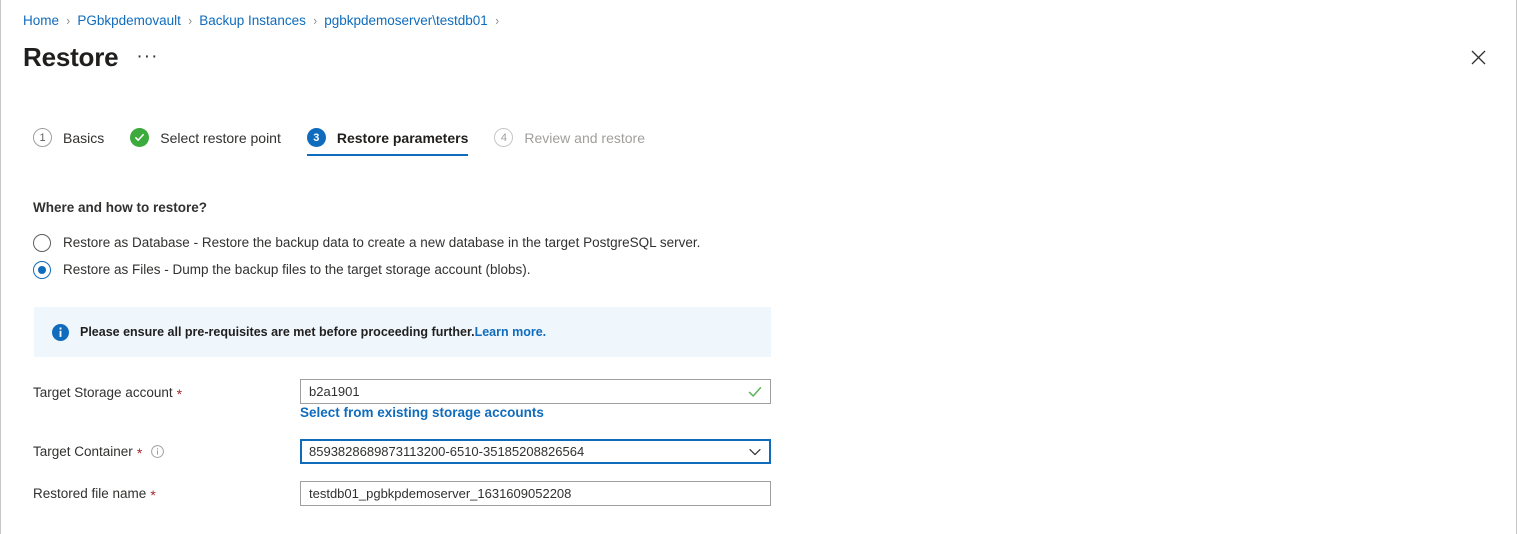 This screenshot has width=1517, height=534. Describe the element at coordinates (90, 493) in the screenshot. I see `label-text: Restored file name` at that location.